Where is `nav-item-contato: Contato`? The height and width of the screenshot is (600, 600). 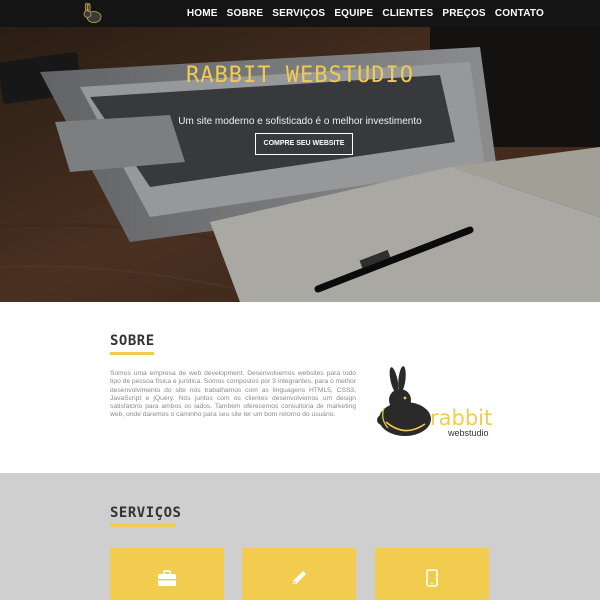
nav-item-contato: Contato is located at coordinates (519, 13).